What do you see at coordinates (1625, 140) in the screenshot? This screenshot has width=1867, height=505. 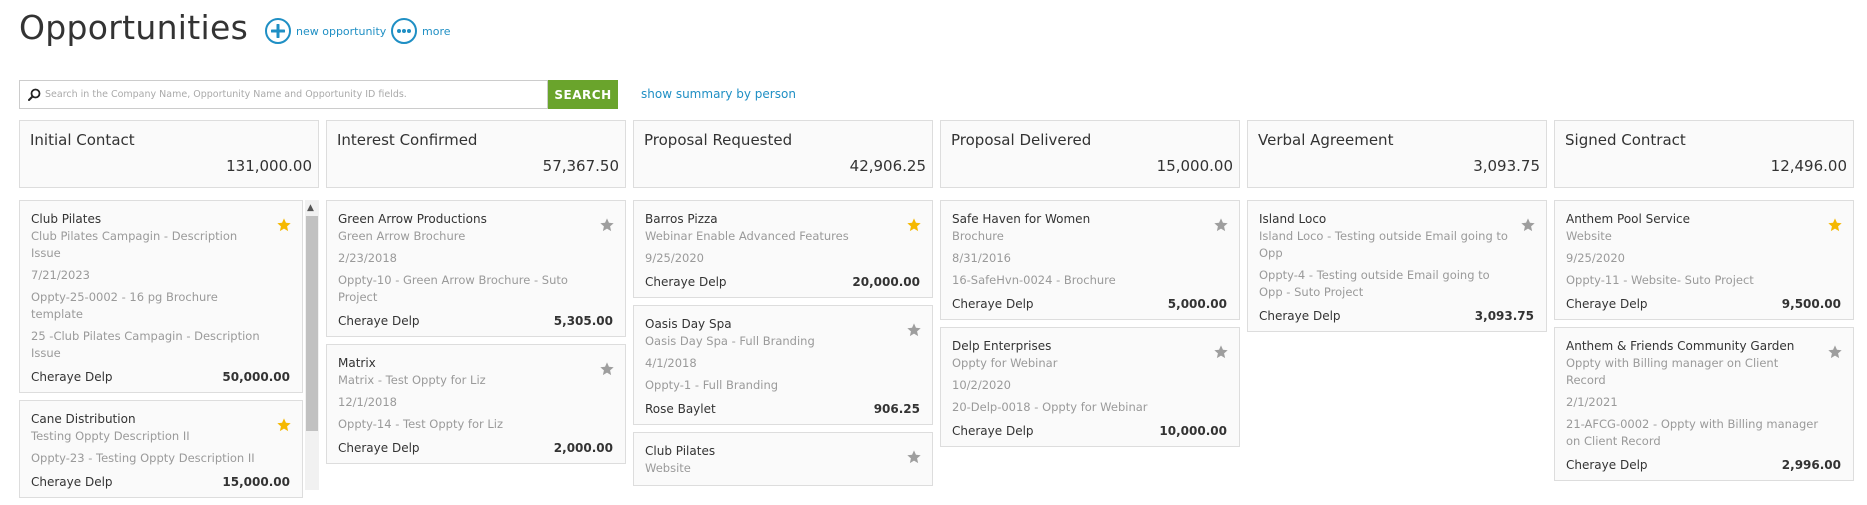 I see `stage-name: Signed Contract` at bounding box center [1625, 140].